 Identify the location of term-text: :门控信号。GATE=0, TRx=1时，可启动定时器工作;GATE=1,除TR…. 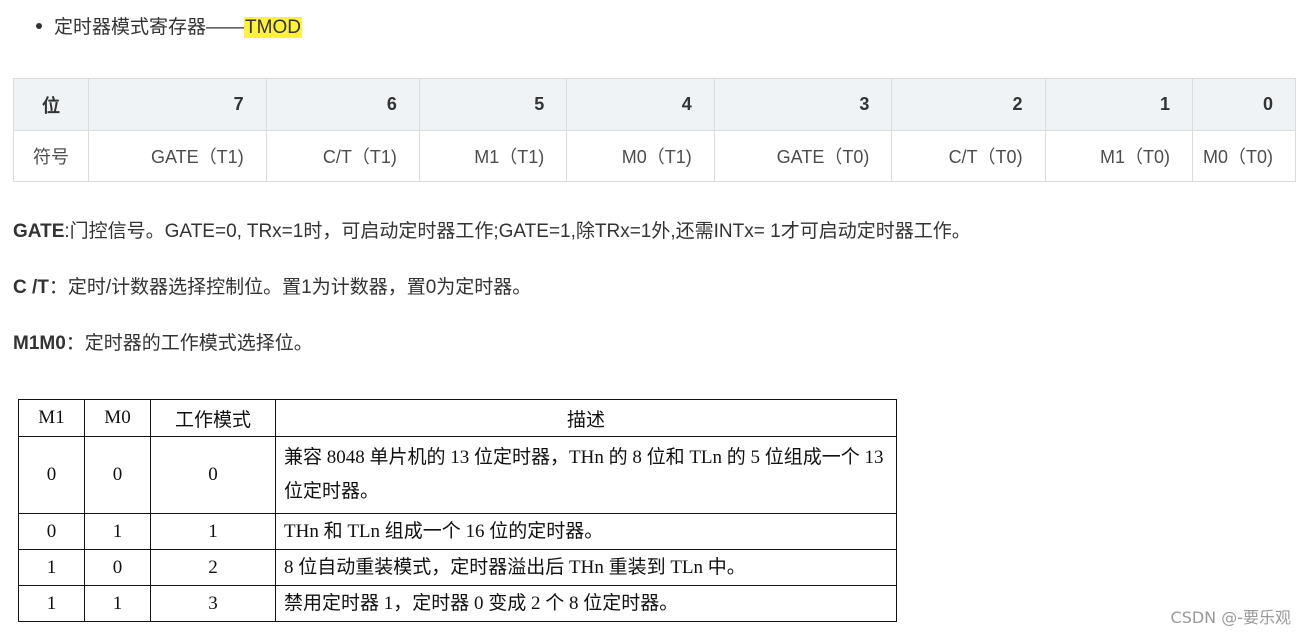
(517, 231).